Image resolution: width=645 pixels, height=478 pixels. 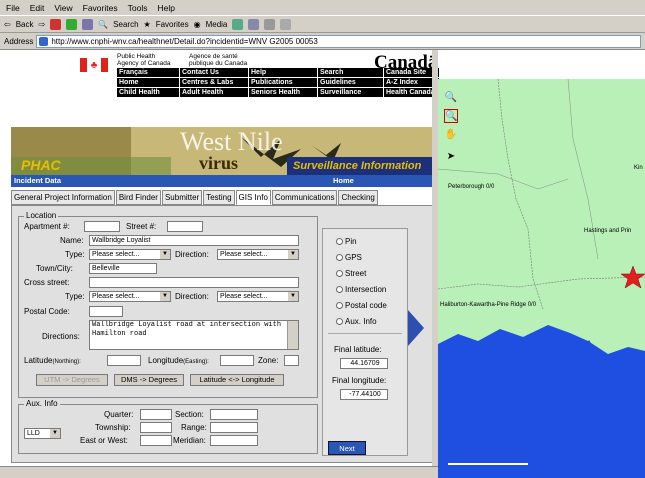 What do you see at coordinates (88, 24) in the screenshot?
I see `home-icon` at bounding box center [88, 24].